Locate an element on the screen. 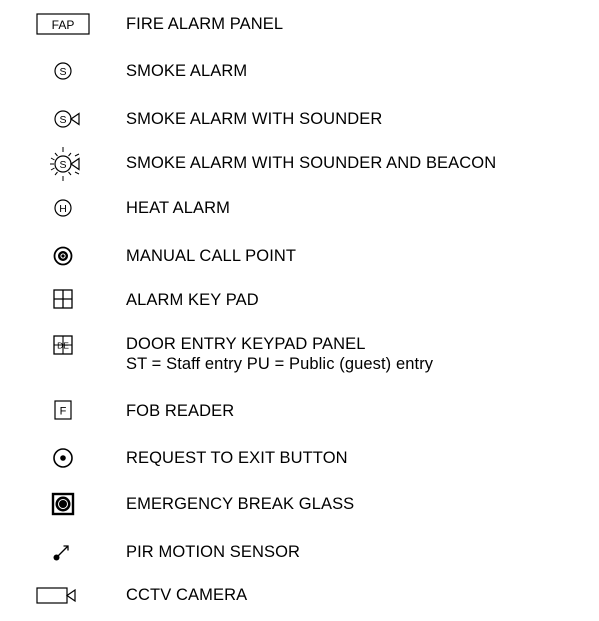 This screenshot has height=621, width=599. smoke-alarm-sounder-beacon-icon: S is located at coordinates (66, 163).